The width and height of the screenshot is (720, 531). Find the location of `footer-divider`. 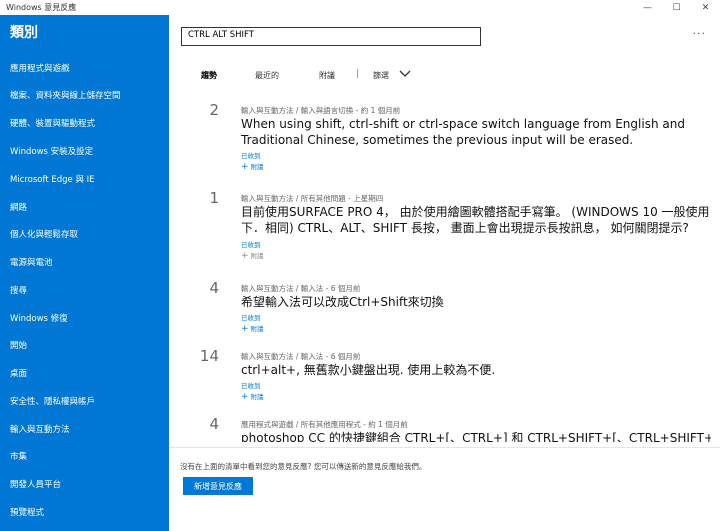

footer-divider is located at coordinates (444, 447).